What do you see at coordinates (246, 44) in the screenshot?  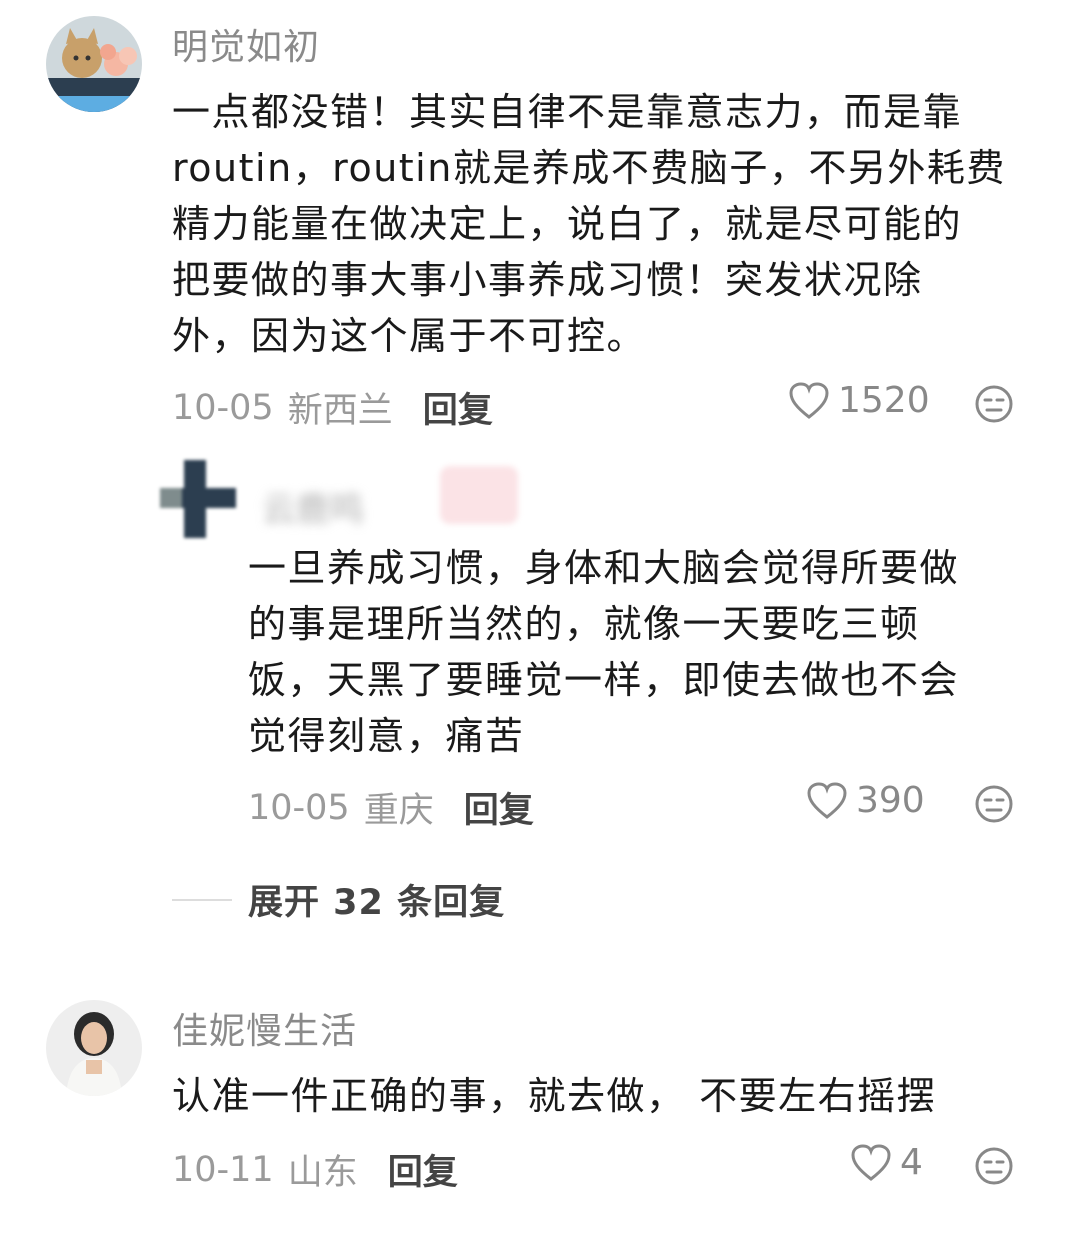 I see `commenter-name: 明觉如初` at bounding box center [246, 44].